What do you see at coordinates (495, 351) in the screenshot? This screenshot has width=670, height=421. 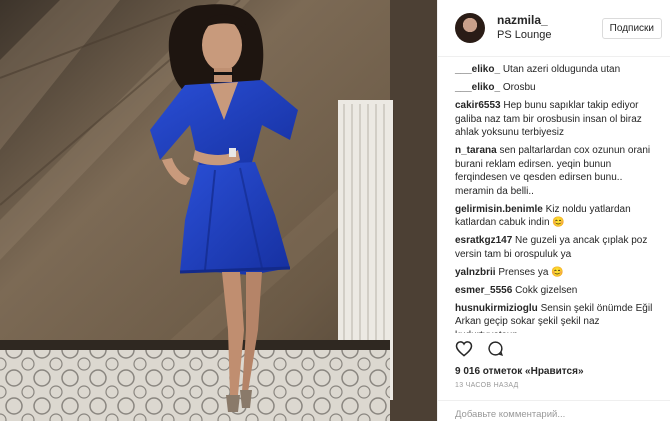 I see `comment-icon` at bounding box center [495, 351].